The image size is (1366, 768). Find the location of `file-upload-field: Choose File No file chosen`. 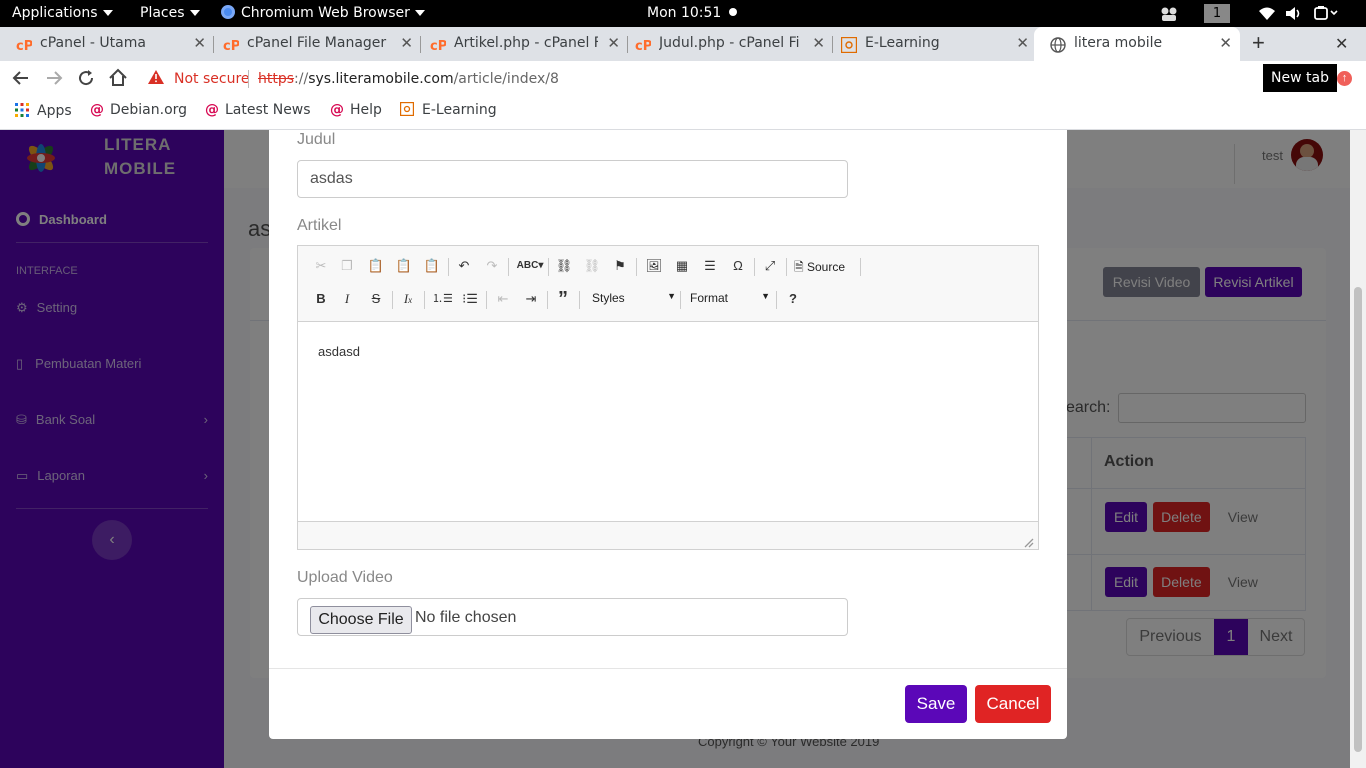

file-upload-field: Choose File No file chosen is located at coordinates (572, 617).